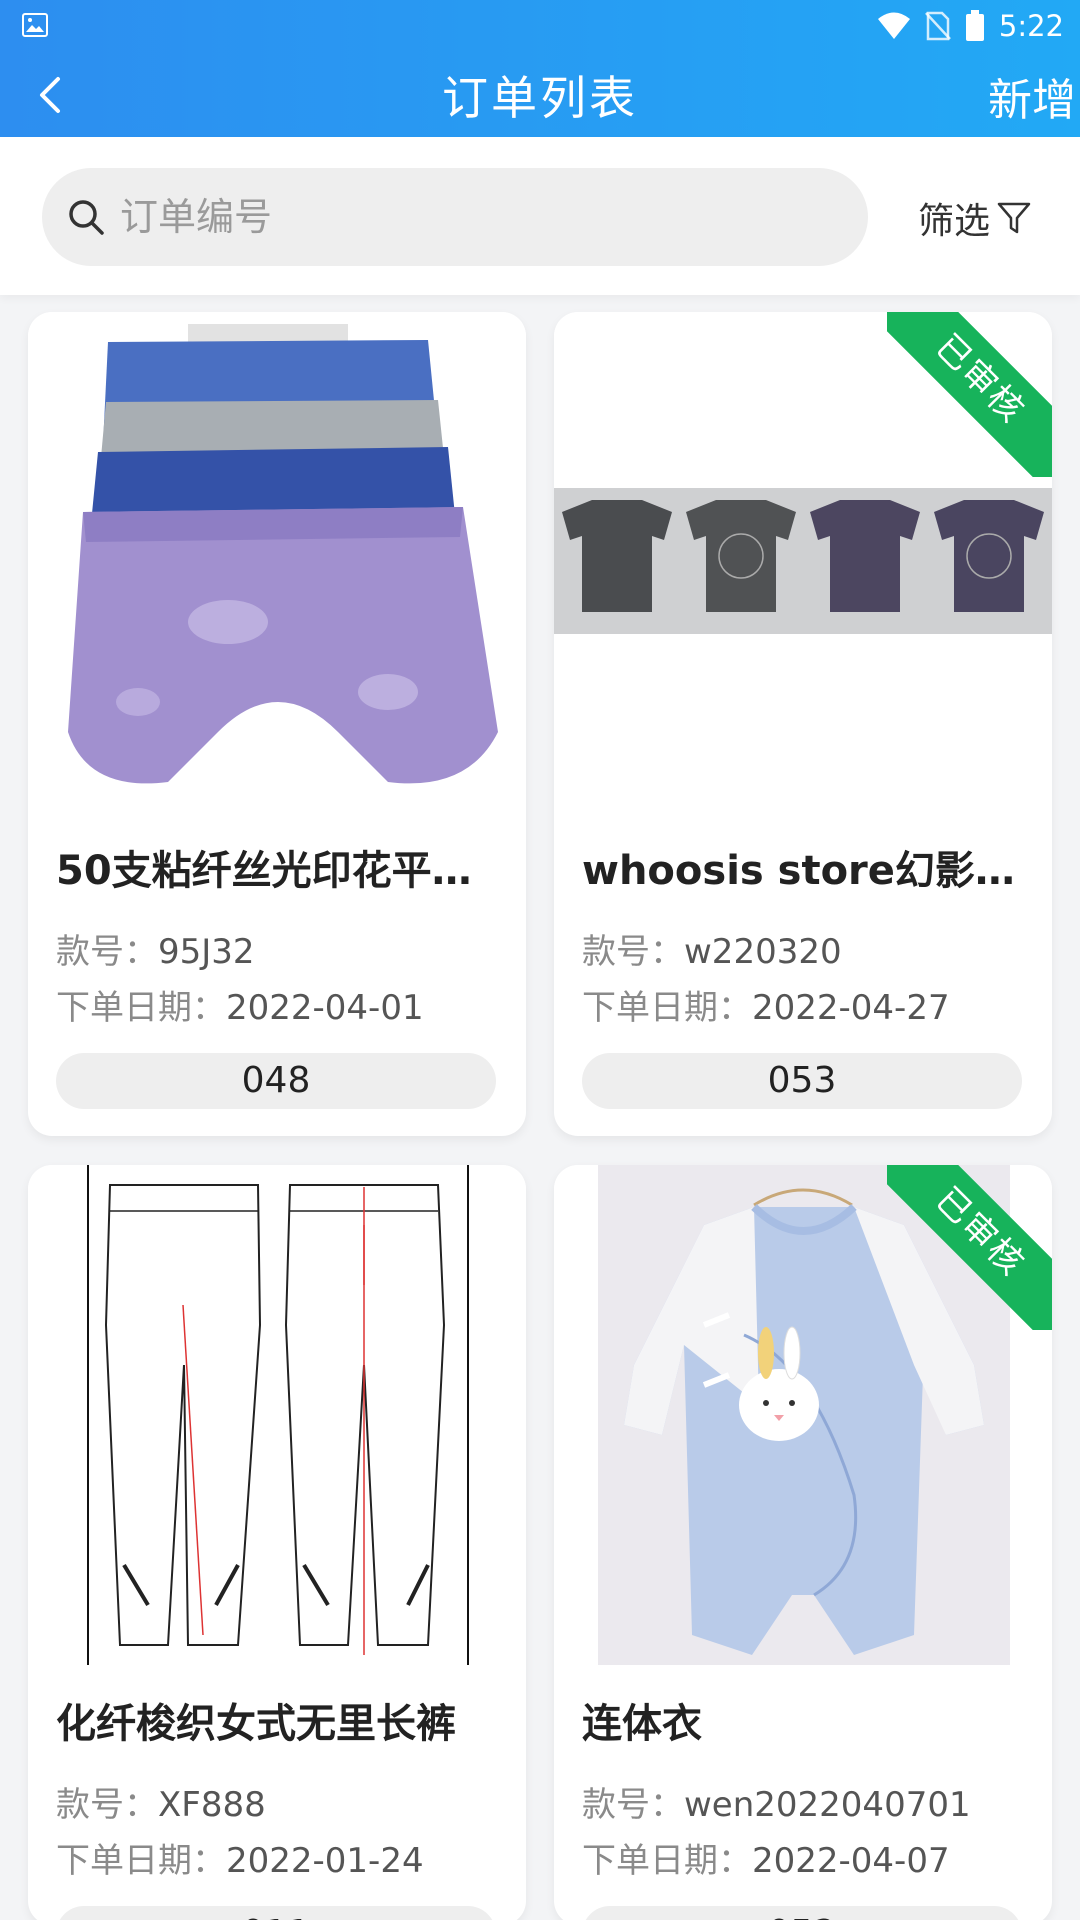 This screenshot has height=1920, width=1080. Describe the element at coordinates (283, 554) in the screenshot. I see `boxer-briefs-image` at that location.